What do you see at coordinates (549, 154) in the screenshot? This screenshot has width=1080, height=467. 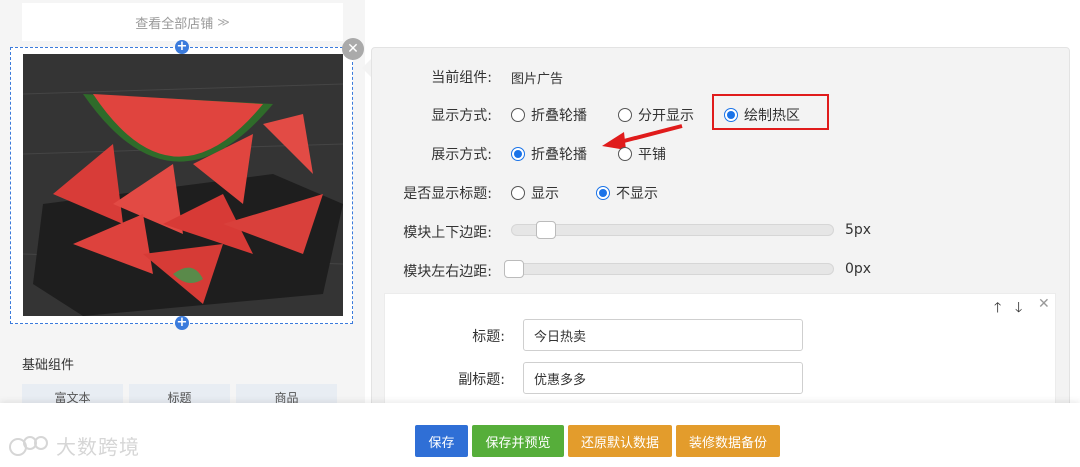 I see `show-mode-fold-carousel: 折叠轮播` at bounding box center [549, 154].